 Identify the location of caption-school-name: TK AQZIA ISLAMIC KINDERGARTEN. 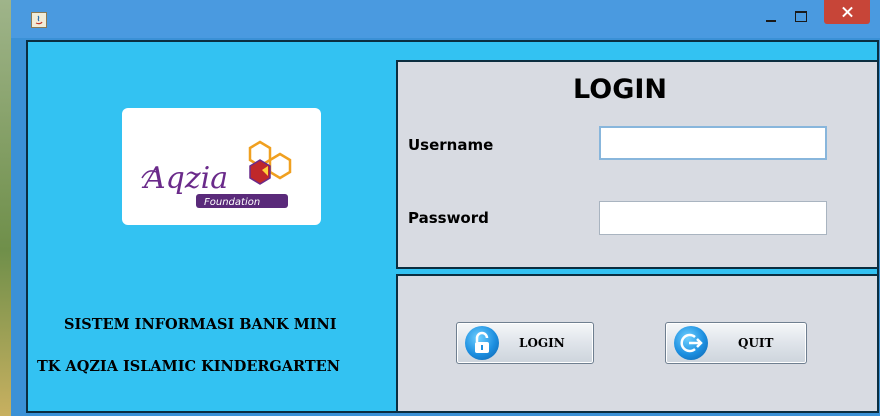
(188, 366).